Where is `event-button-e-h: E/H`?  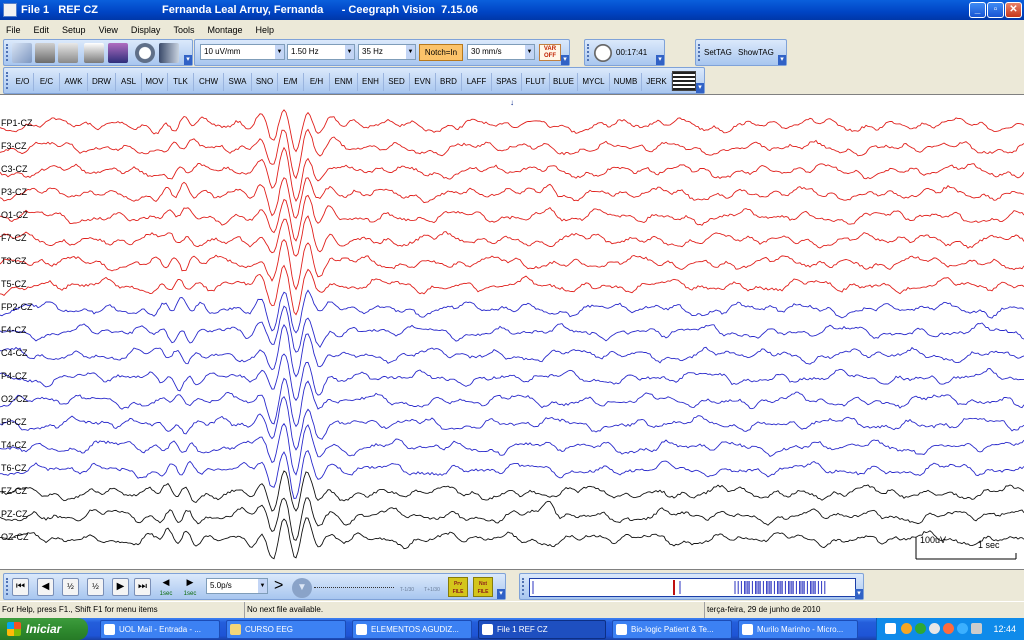 event-button-e-h: E/H is located at coordinates (317, 82).